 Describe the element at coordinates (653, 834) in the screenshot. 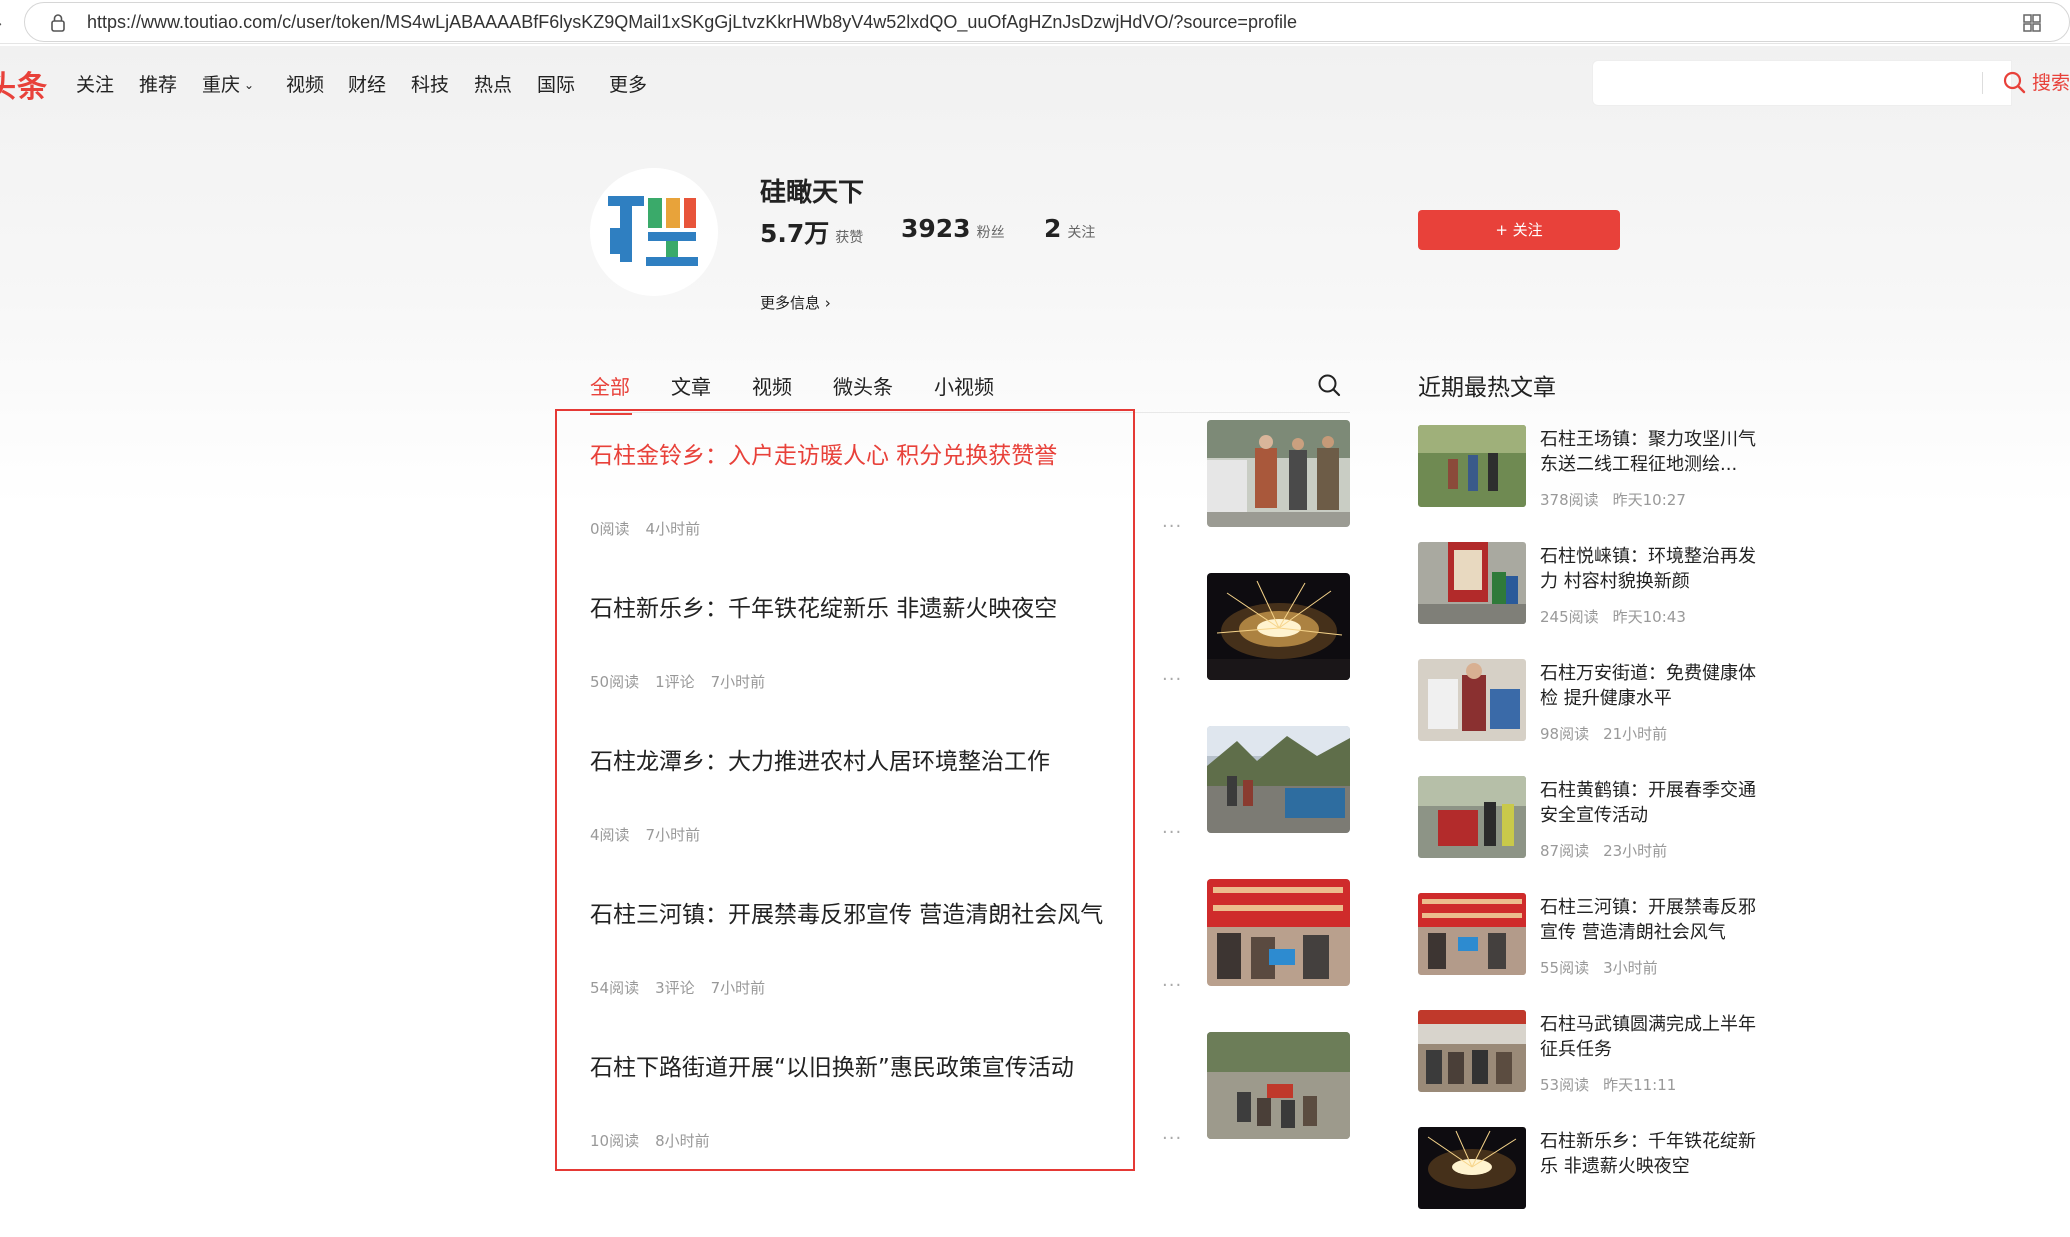

I see `article-meta: 4阅读 7小时前` at that location.